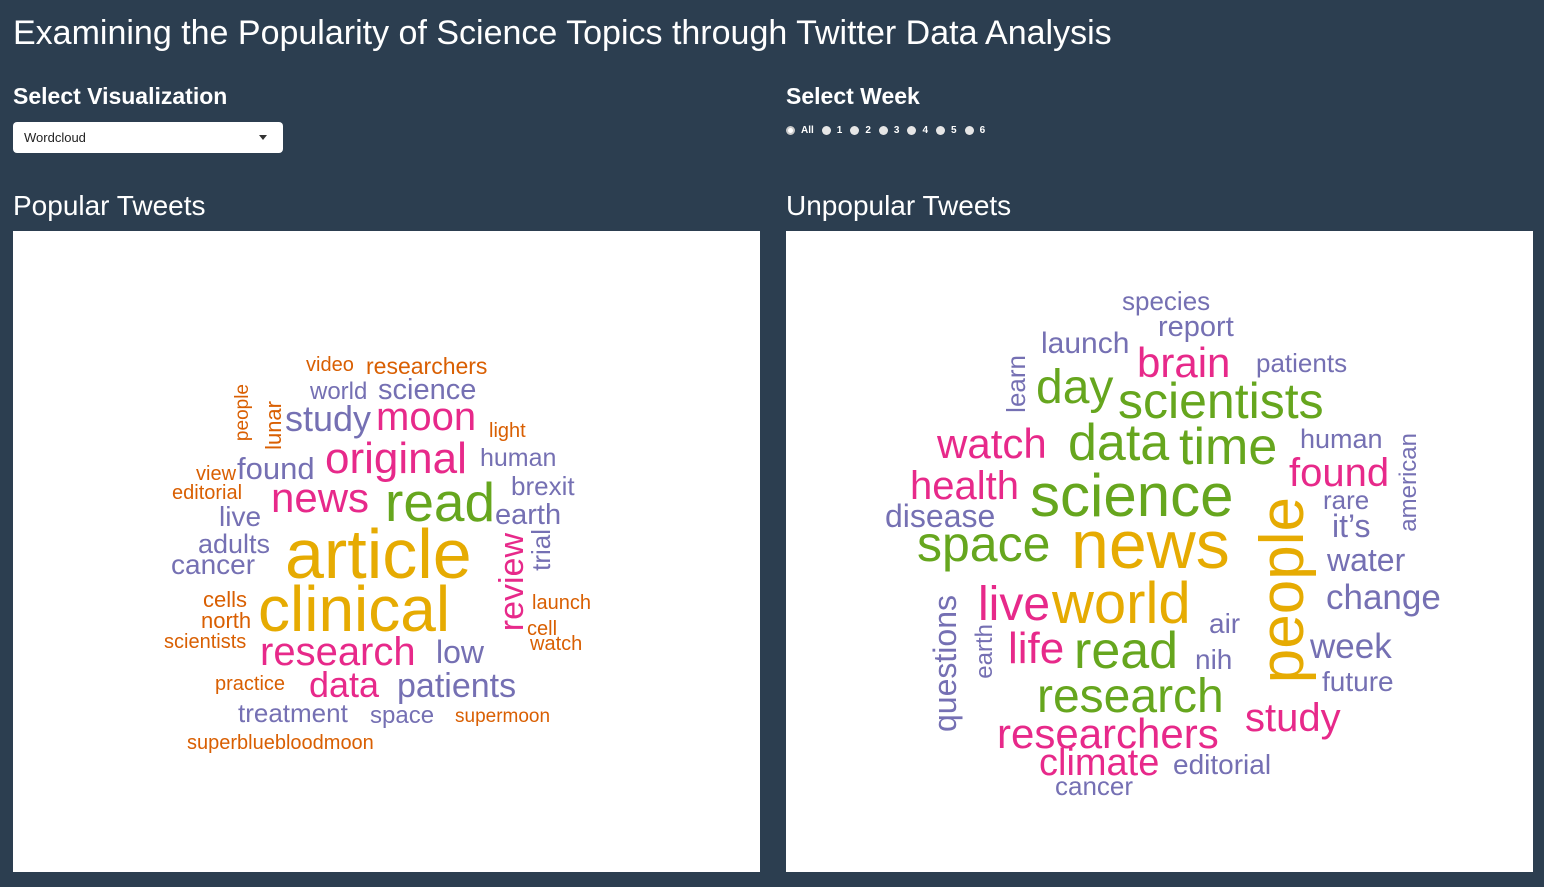 This screenshot has width=1544, height=887. Describe the element at coordinates (917, 130) in the screenshot. I see `week-radio-4: 4` at that location.